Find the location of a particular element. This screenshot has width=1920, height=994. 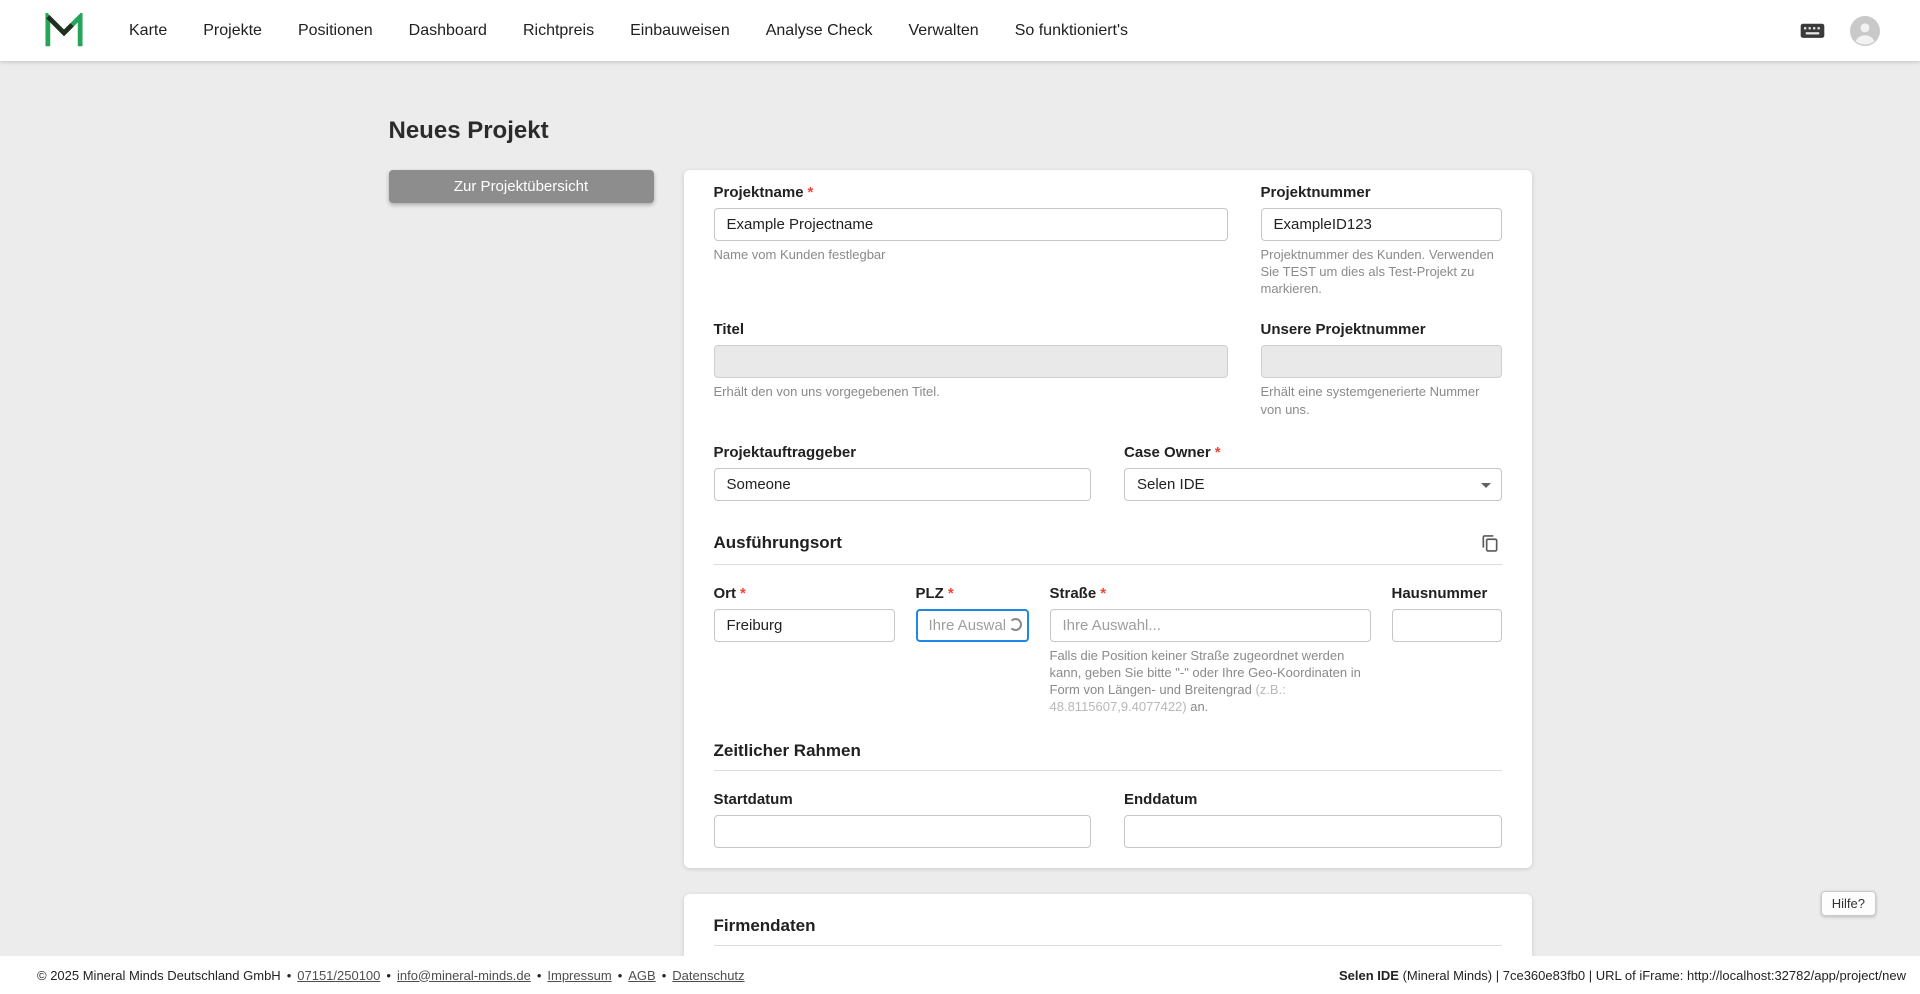

enddatum-label: Enddatum is located at coordinates (1161, 800).